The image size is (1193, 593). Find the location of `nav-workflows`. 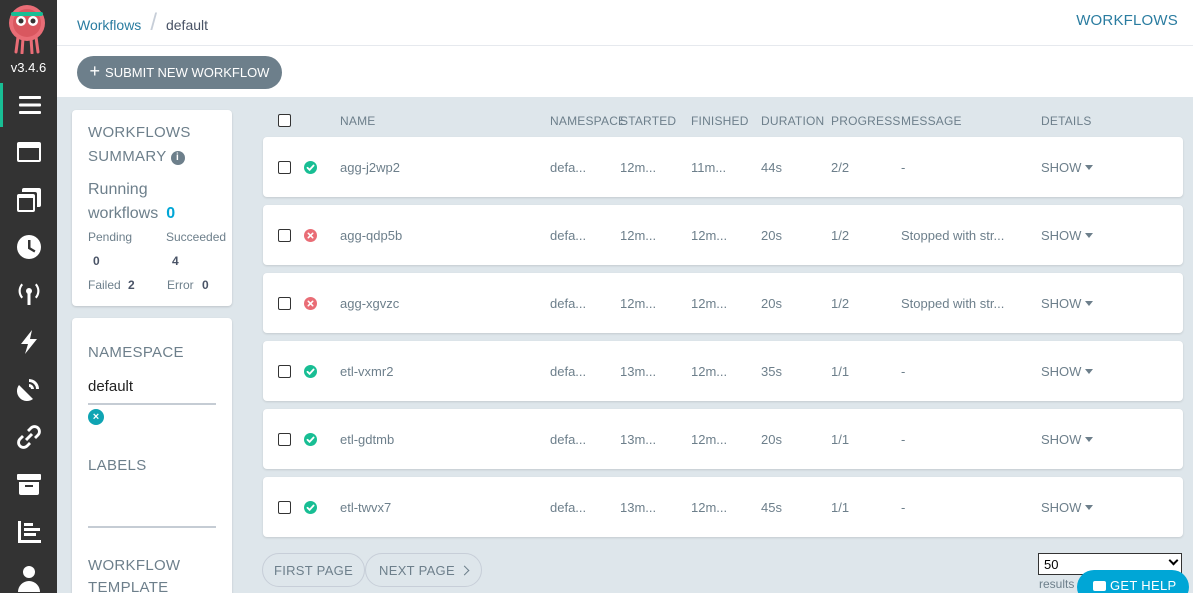

nav-workflows is located at coordinates (28, 105).